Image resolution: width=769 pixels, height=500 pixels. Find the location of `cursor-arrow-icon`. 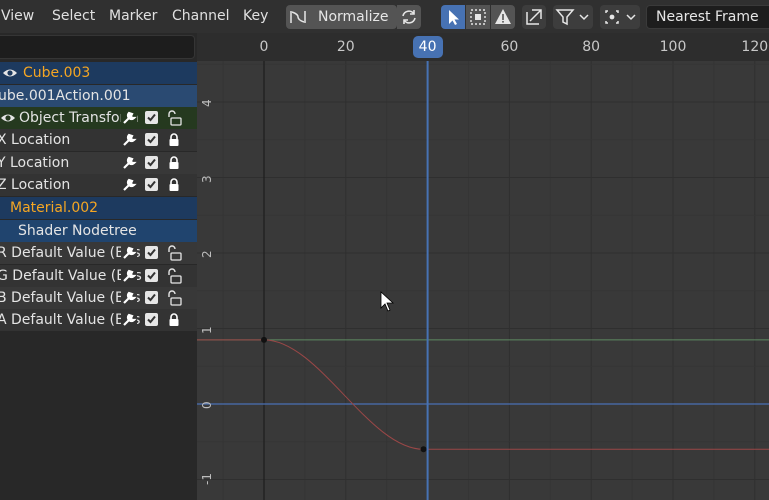

cursor-arrow-icon is located at coordinates (454, 17).